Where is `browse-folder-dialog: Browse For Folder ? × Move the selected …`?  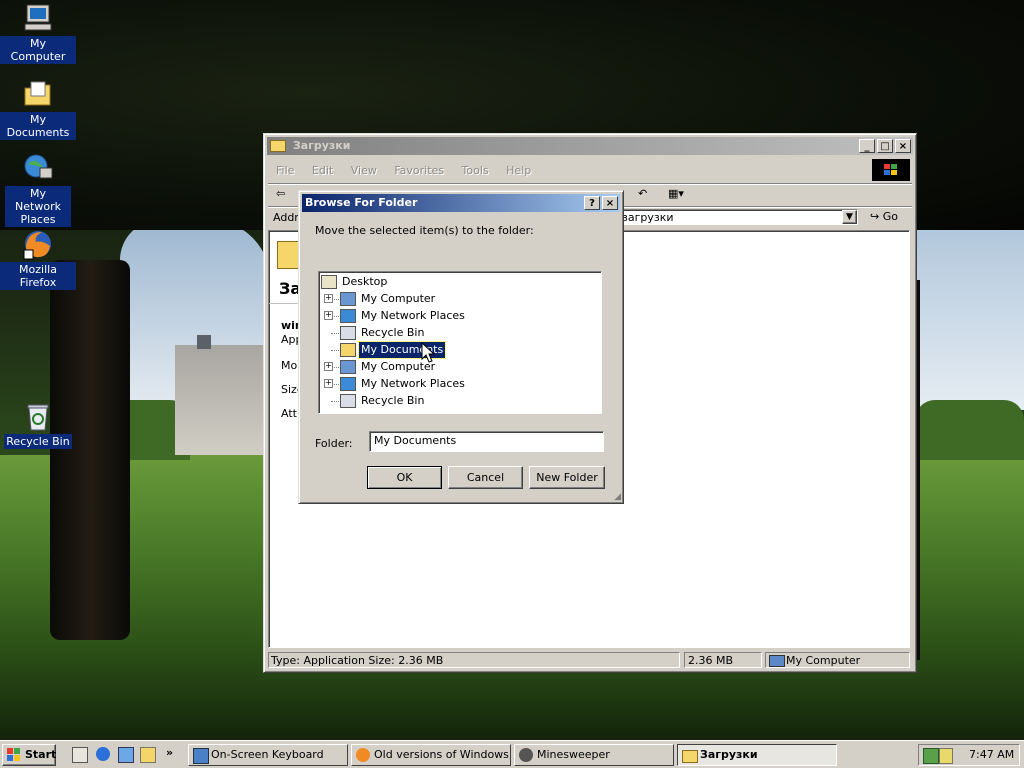 browse-folder-dialog: Browse For Folder ? × Move the selected … is located at coordinates (461, 347).